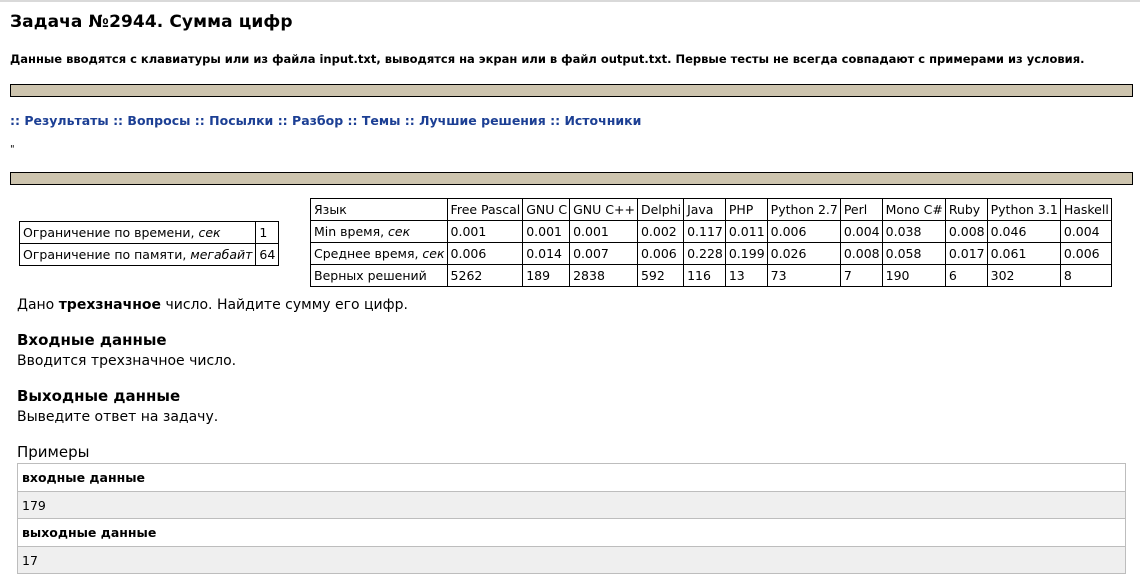 This screenshot has width=1140, height=582. Describe the element at coordinates (660, 275) in the screenshot. I see `stats-cell: 592` at that location.